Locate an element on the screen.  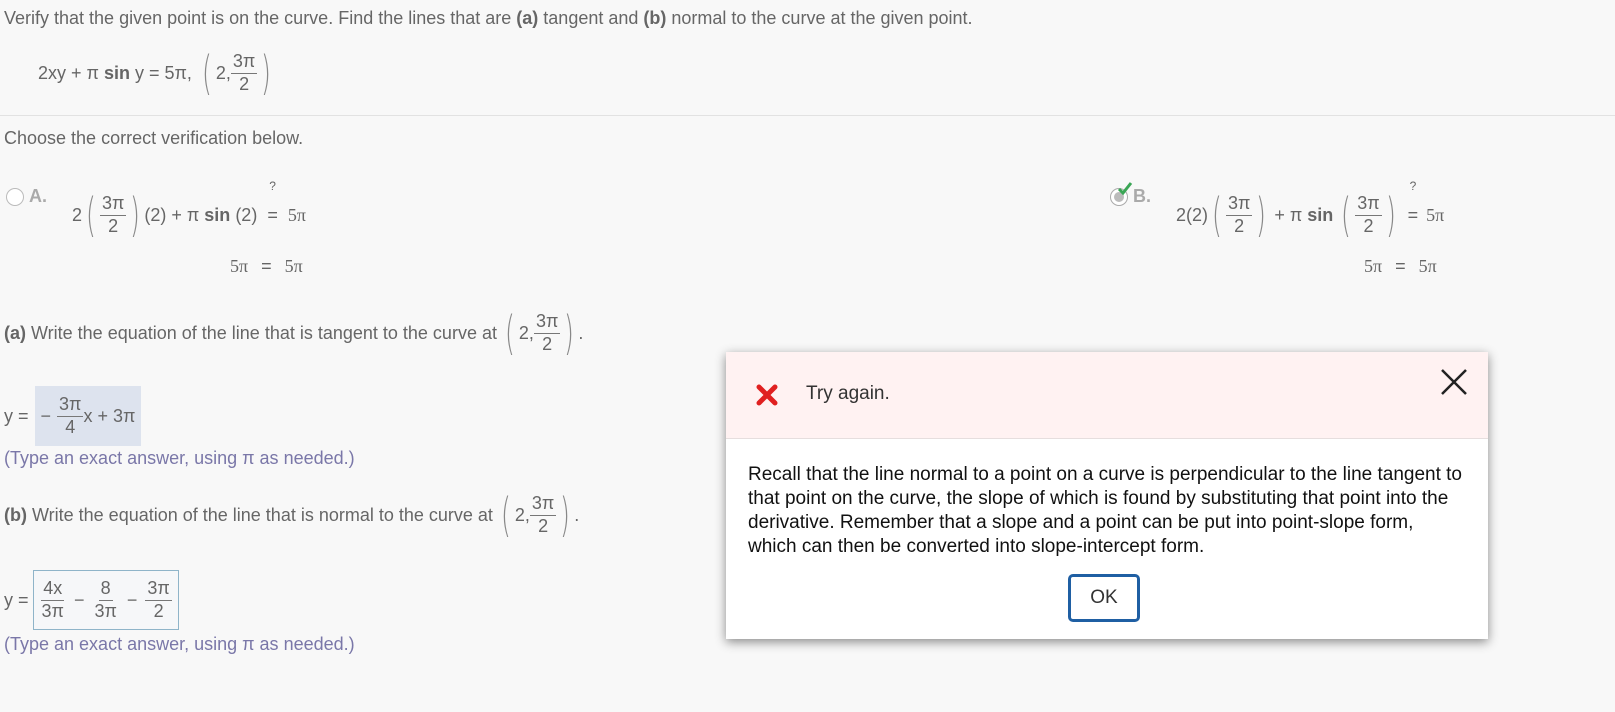
part-b-answer-row: y = 4x 3π − 8 3π − 3π 2 is located at coordinates (91, 600).